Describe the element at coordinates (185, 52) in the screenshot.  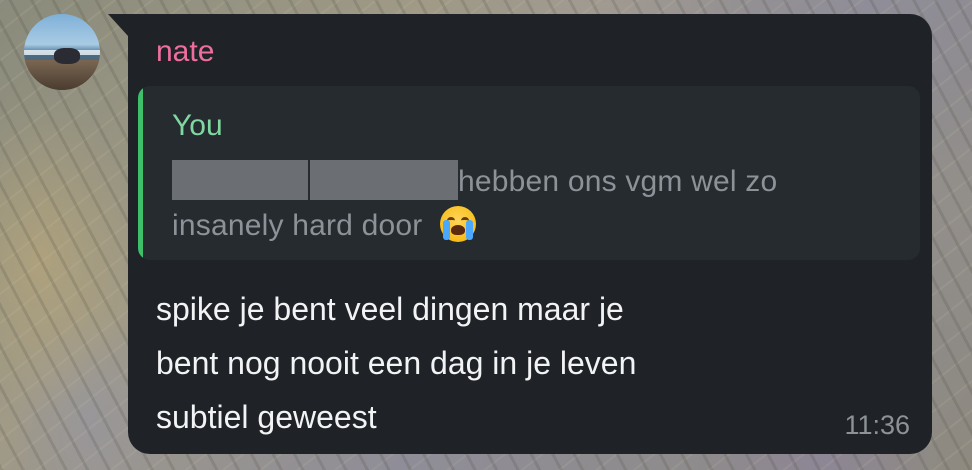
I see `sender-name: nate` at that location.